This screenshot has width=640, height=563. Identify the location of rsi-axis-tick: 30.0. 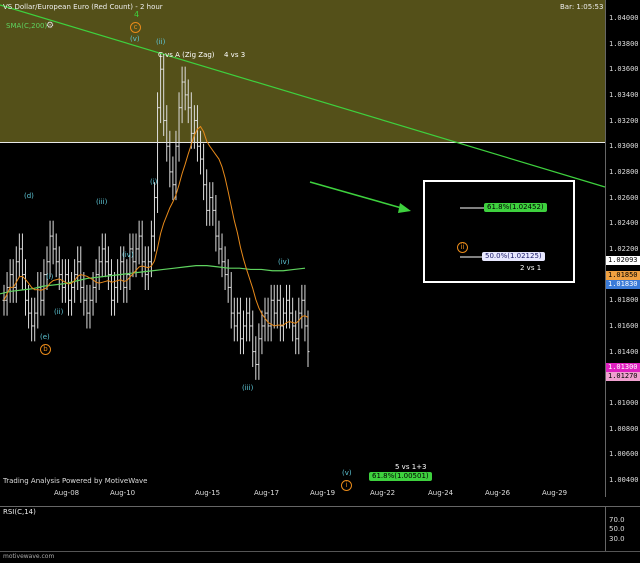
(617, 538).